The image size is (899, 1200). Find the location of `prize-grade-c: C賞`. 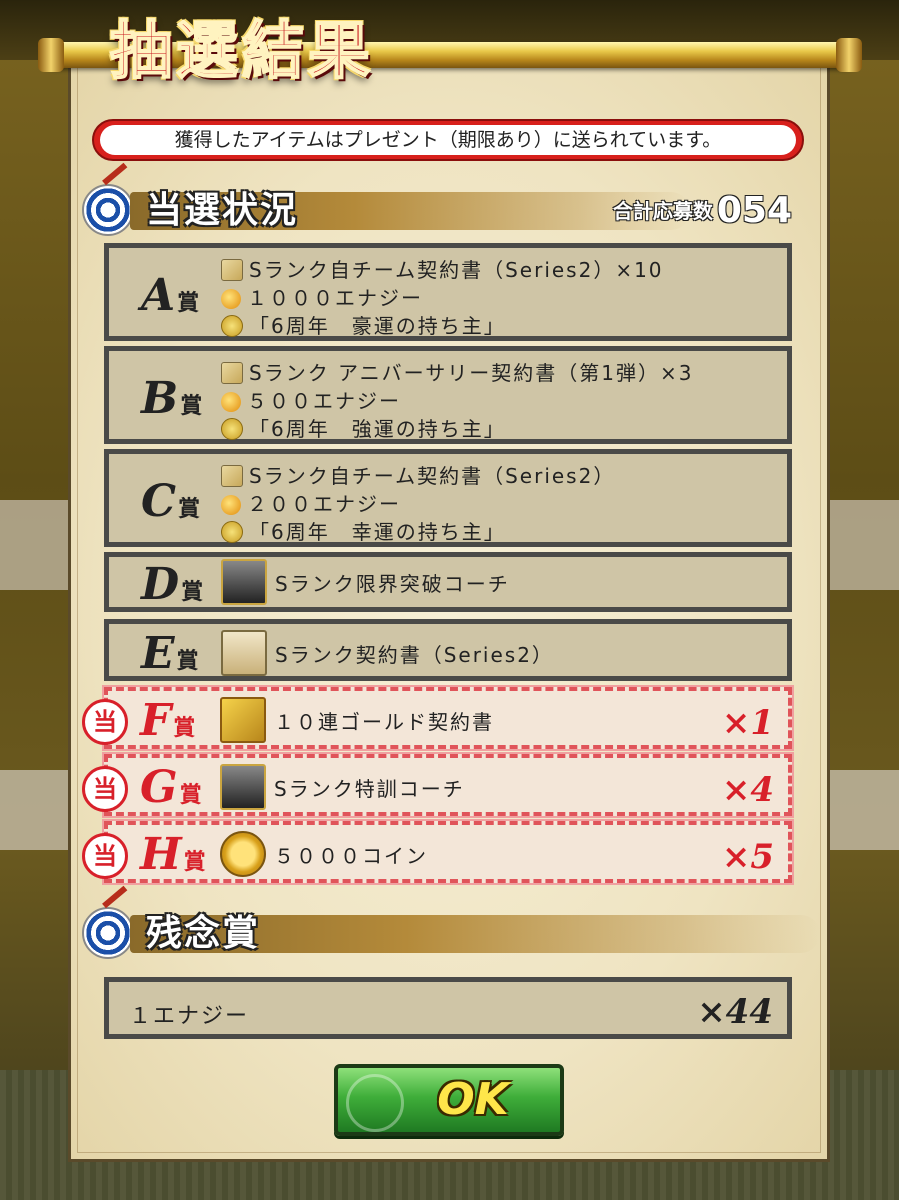

prize-grade-c: C賞 is located at coordinates (171, 501).